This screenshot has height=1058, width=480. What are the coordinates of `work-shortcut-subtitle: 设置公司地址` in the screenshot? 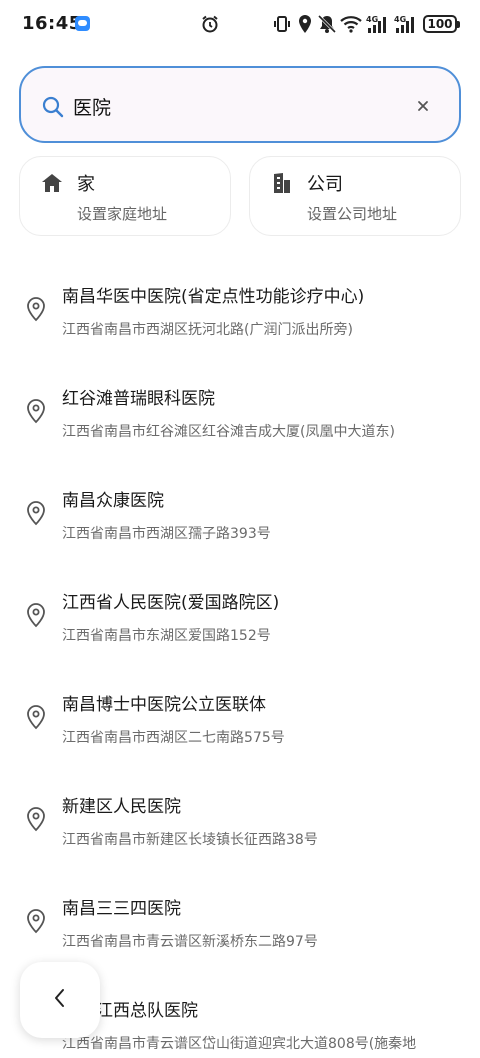 It's located at (352, 214).